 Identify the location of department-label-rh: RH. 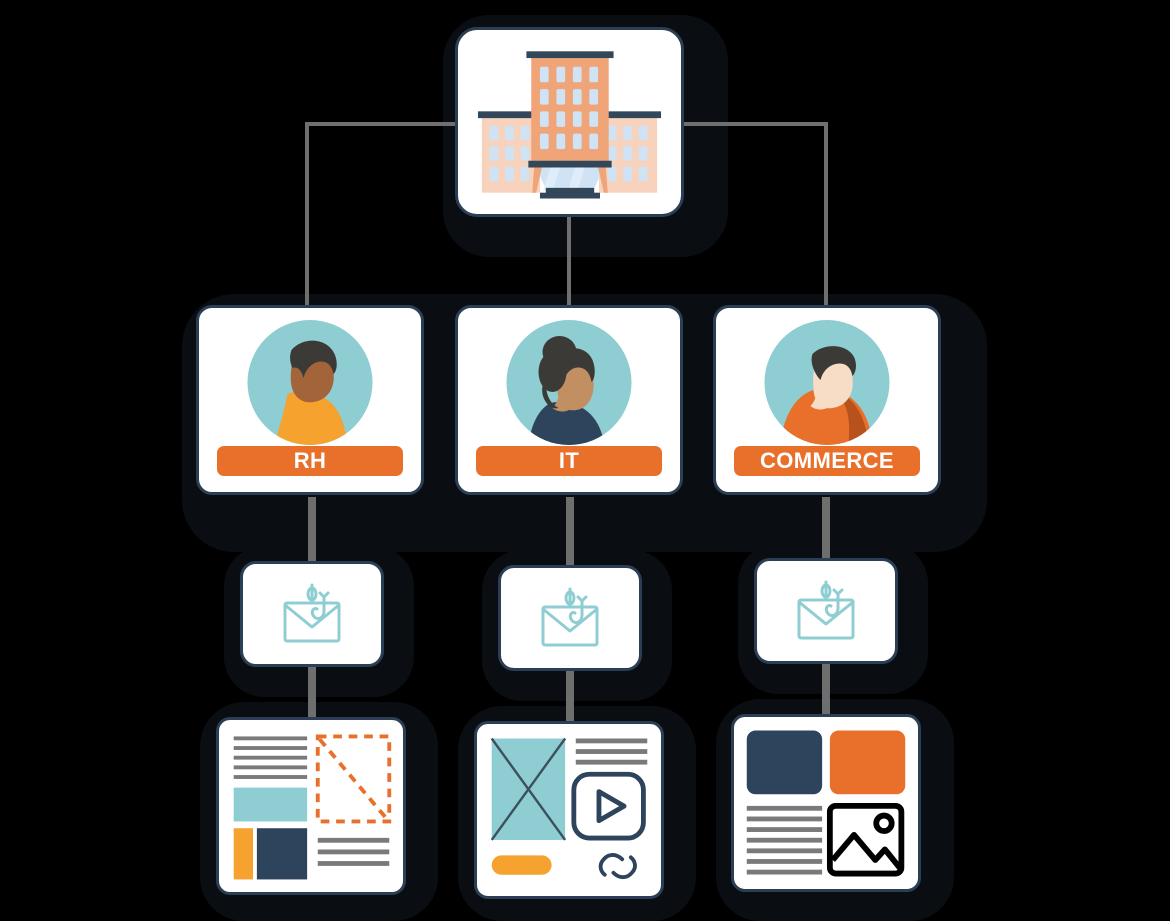
(310, 461).